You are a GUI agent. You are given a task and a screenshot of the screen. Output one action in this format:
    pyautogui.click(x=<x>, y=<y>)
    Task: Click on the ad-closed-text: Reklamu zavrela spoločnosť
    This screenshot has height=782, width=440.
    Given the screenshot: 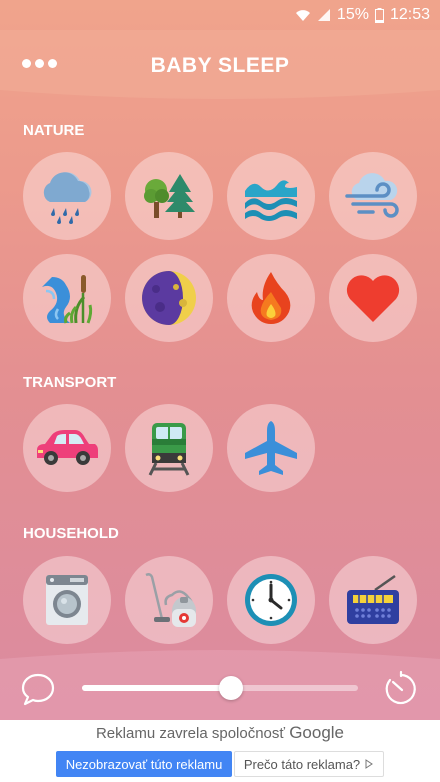 What is the action you would take?
    pyautogui.click(x=190, y=733)
    